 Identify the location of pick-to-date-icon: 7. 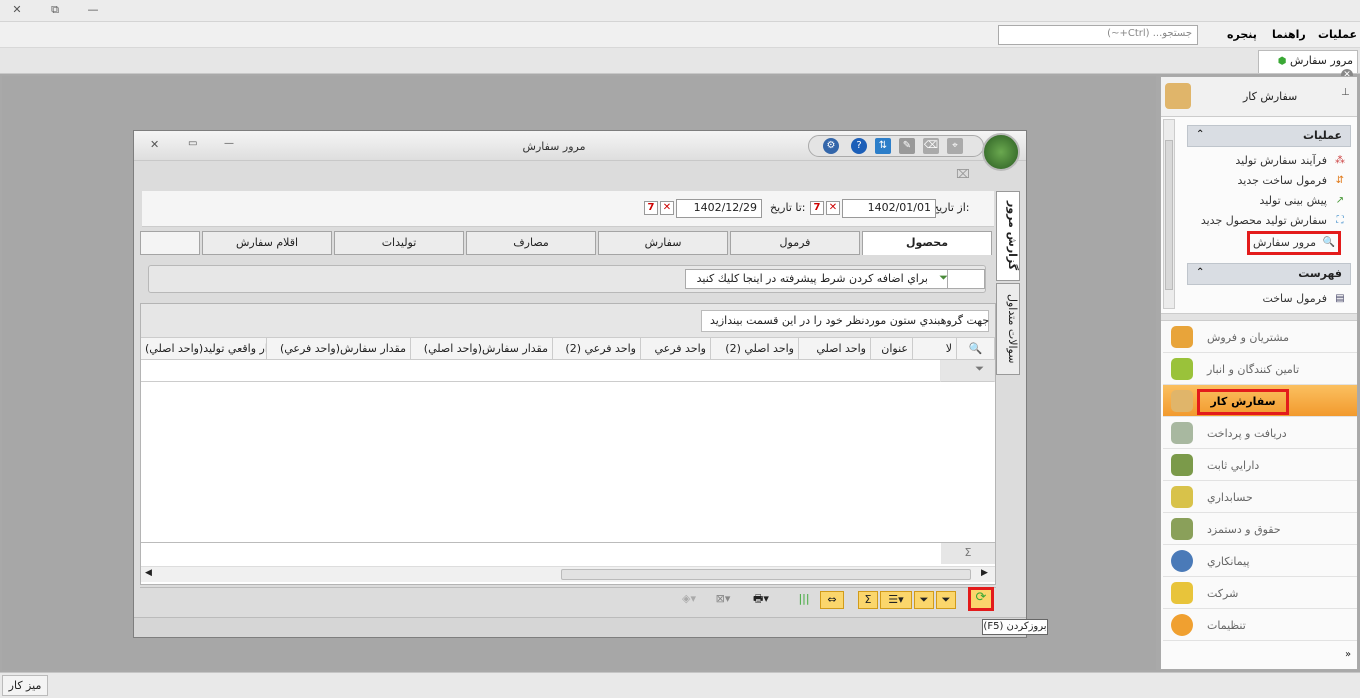
(651, 208).